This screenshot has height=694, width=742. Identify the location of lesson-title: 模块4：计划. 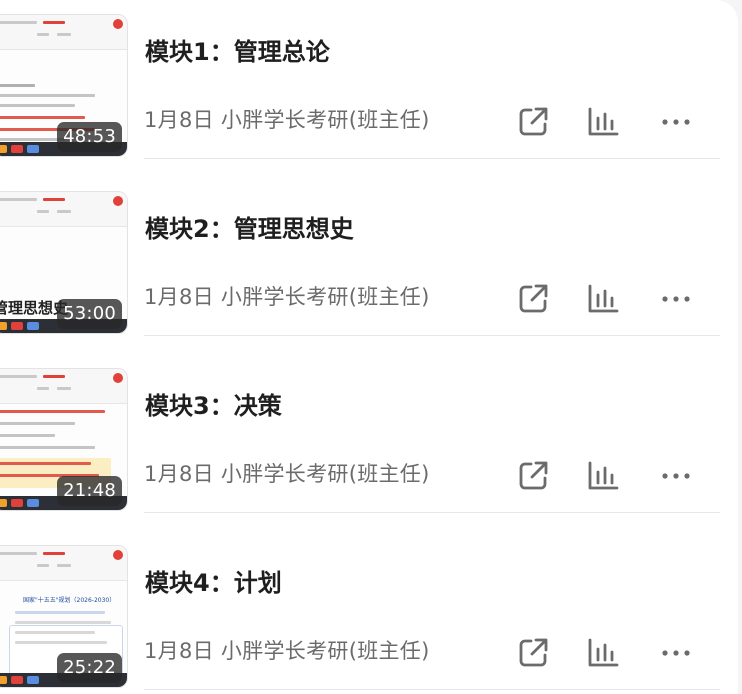
(213, 580).